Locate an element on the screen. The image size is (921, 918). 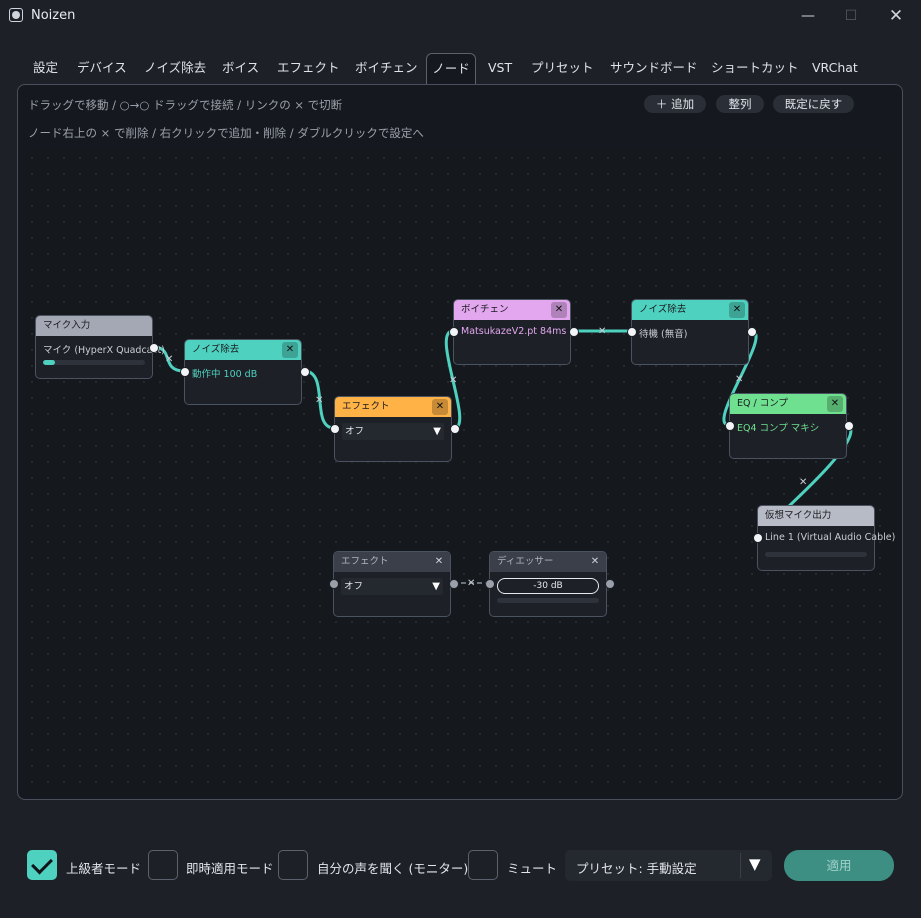
hint-connect: ドラッグで移動 / ○→○ ドラッグで接続 / リンクの × で切断 is located at coordinates (185, 105).